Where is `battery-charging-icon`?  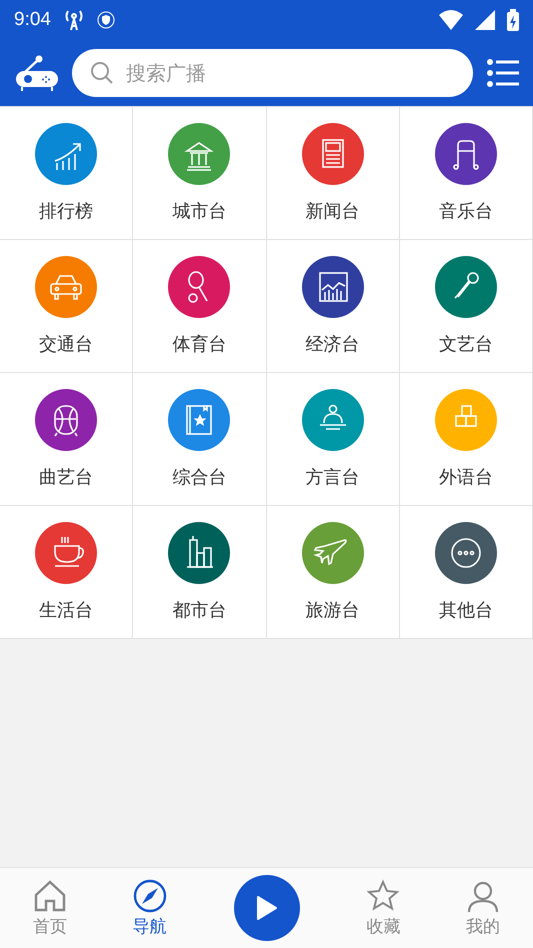
battery-charging-icon is located at coordinates (513, 20).